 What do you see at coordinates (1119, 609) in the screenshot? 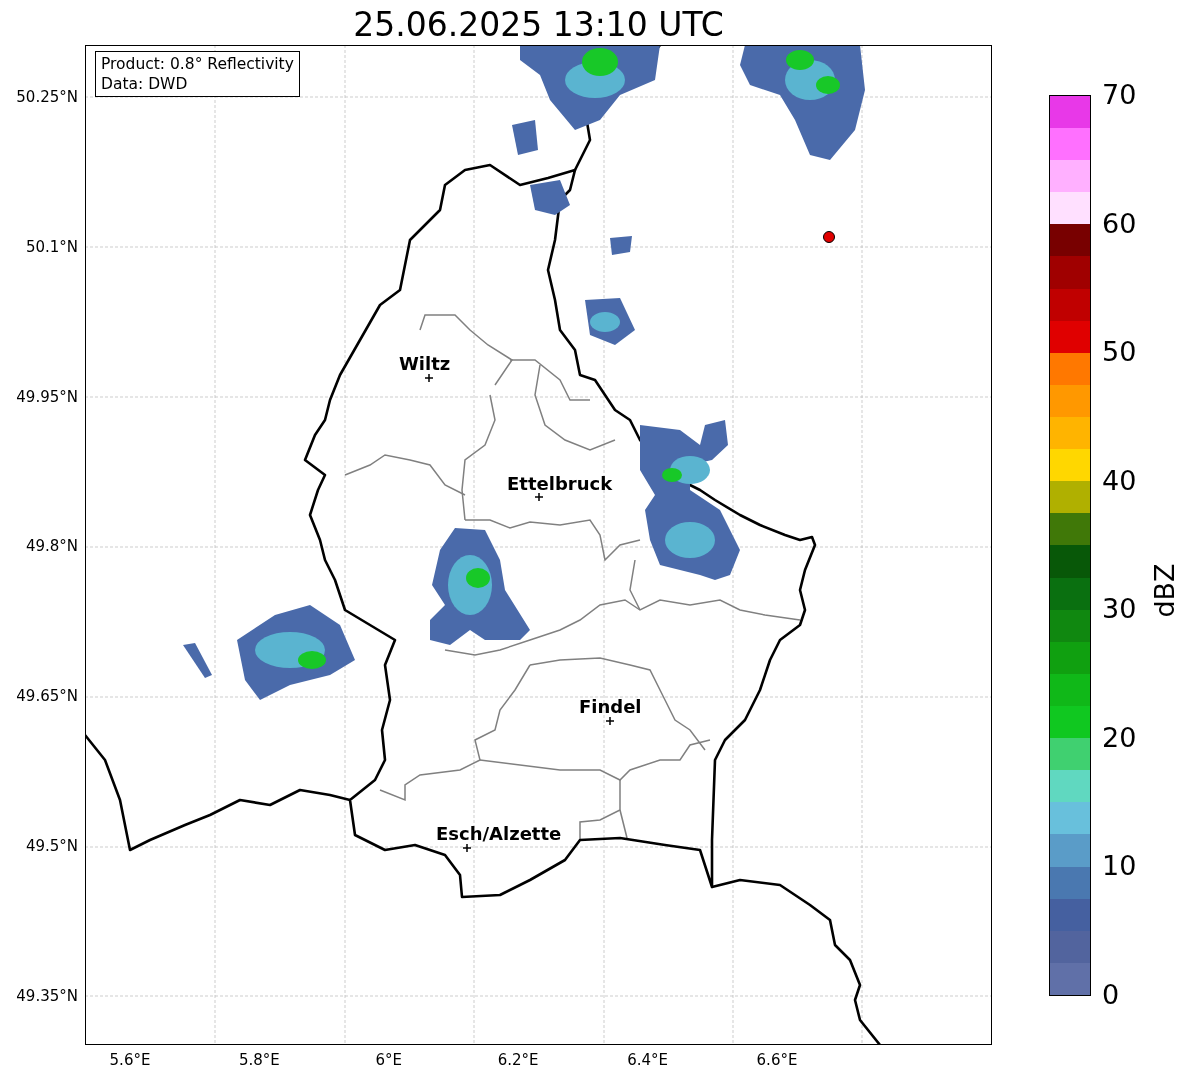
I see `colorbar-tick-label: 30` at bounding box center [1119, 609].